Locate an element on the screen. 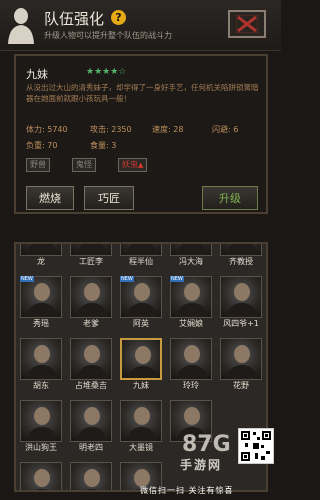 This screenshot has height=500, width=320. roster-character-selected: 九妹 is located at coordinates (141, 366).